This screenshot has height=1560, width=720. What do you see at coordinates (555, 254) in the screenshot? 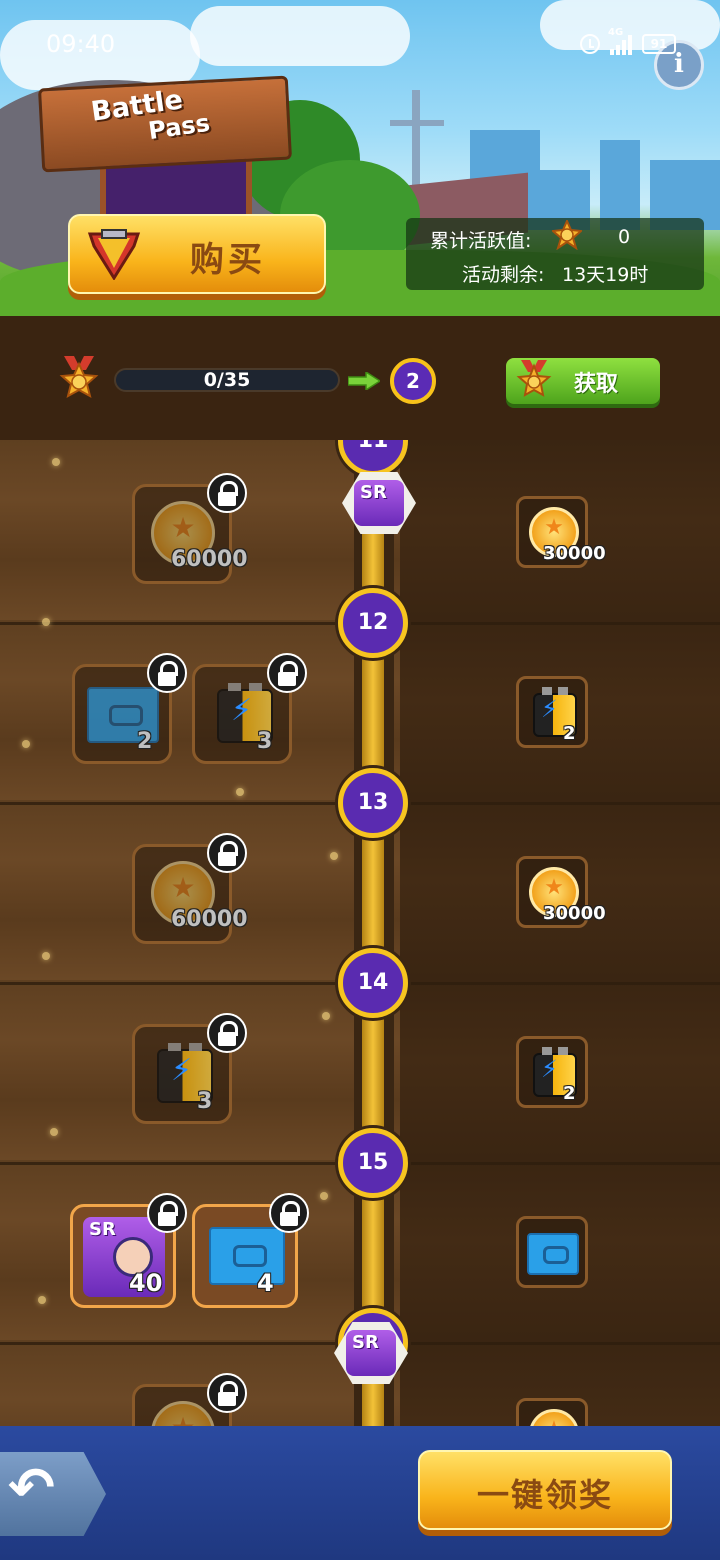
I see `activity-stats-panel: 累计活跃值: 0 活动剩余: 13天19时` at bounding box center [555, 254].